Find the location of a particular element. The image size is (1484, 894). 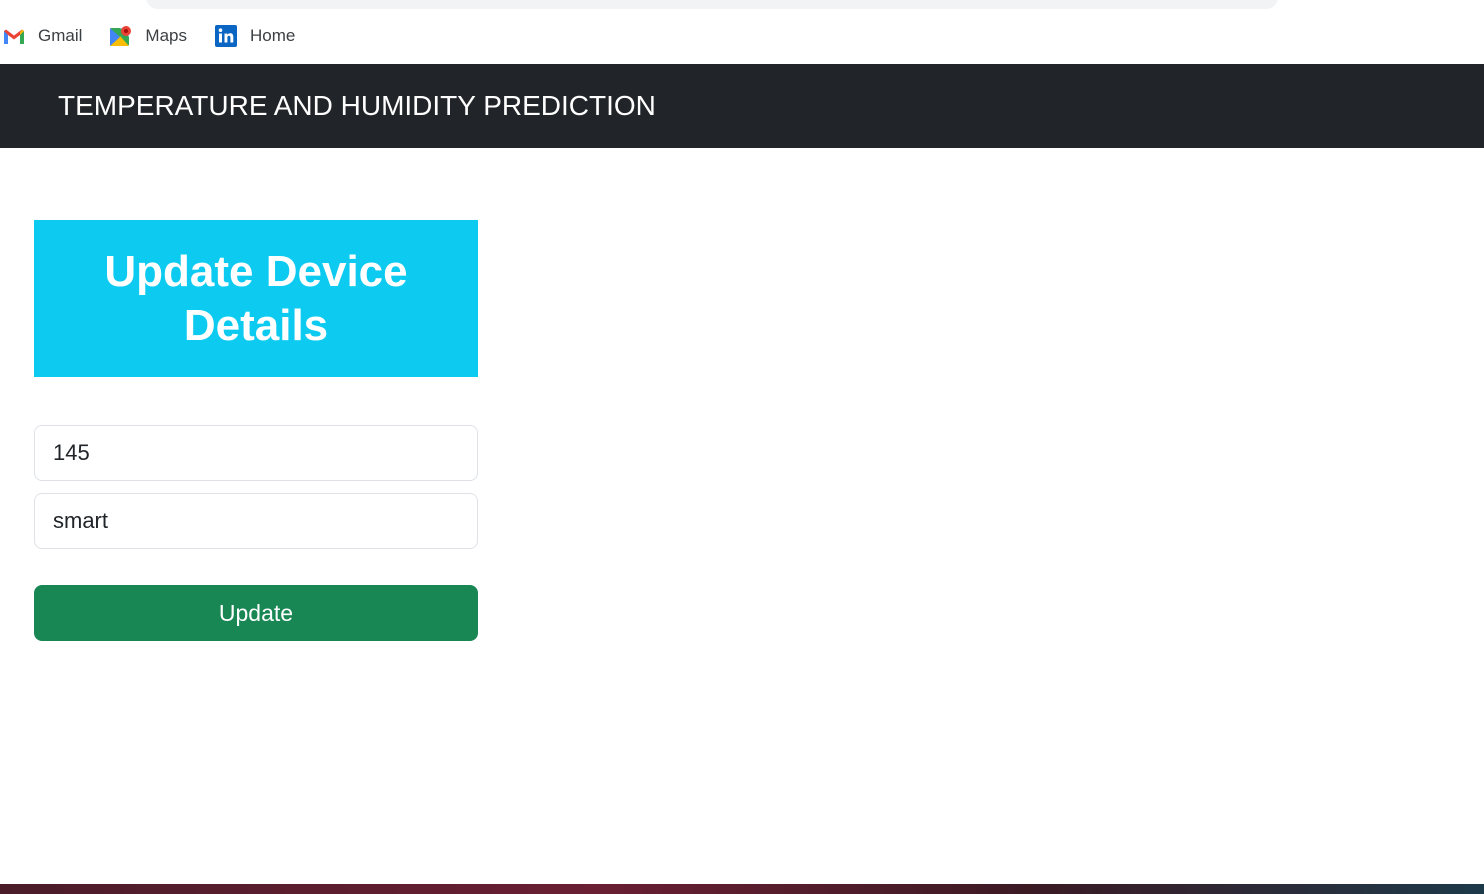

gmail-icon is located at coordinates (14, 36).